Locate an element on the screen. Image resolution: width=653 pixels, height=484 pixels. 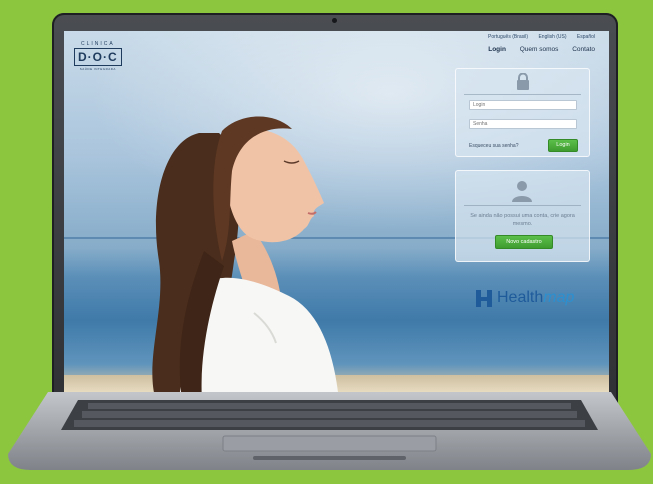
healthmap-logo: Health map is located at coordinates (525, 298).